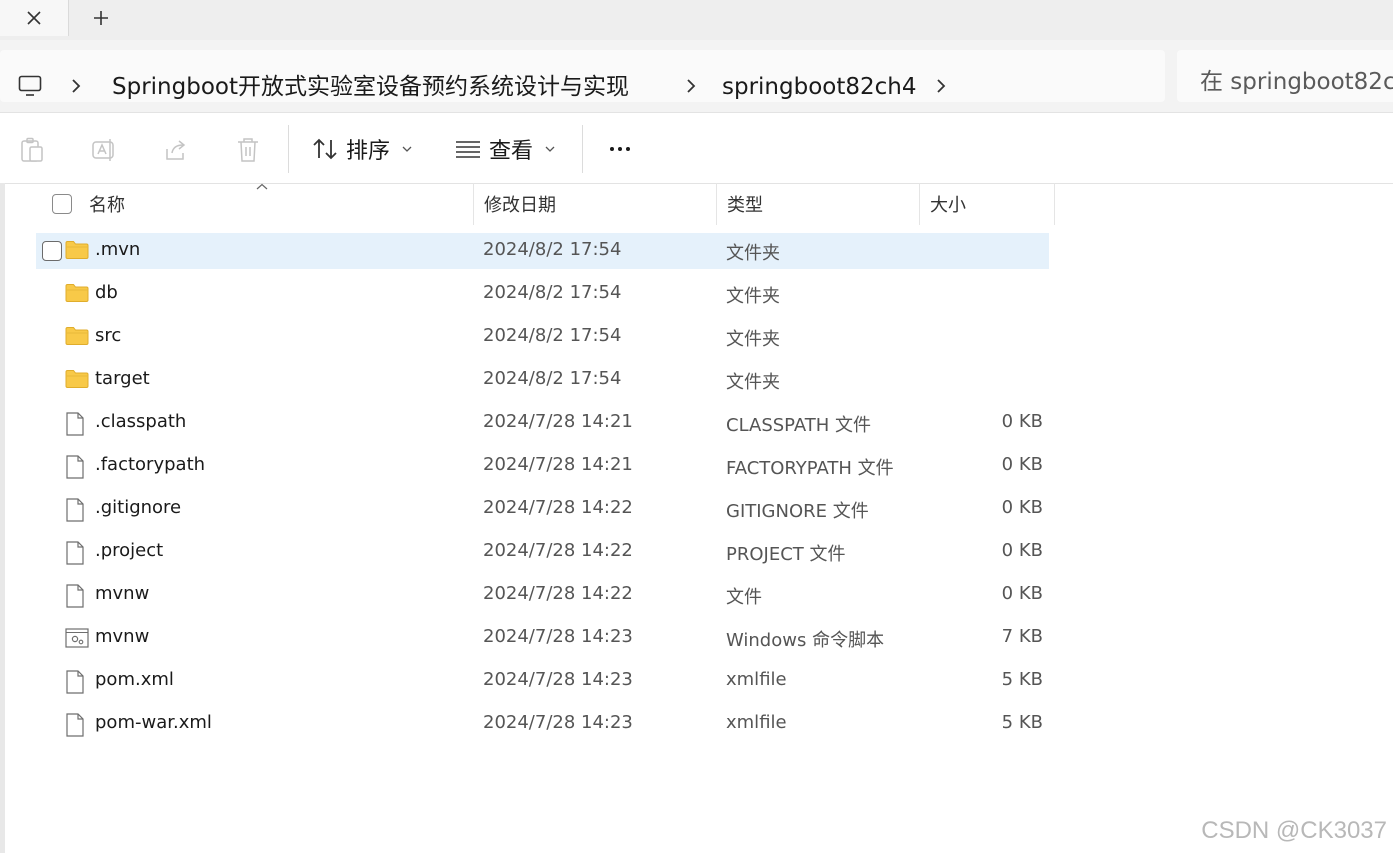 This screenshot has width=1393, height=853. Describe the element at coordinates (108, 335) in the screenshot. I see `file-name: src` at that location.